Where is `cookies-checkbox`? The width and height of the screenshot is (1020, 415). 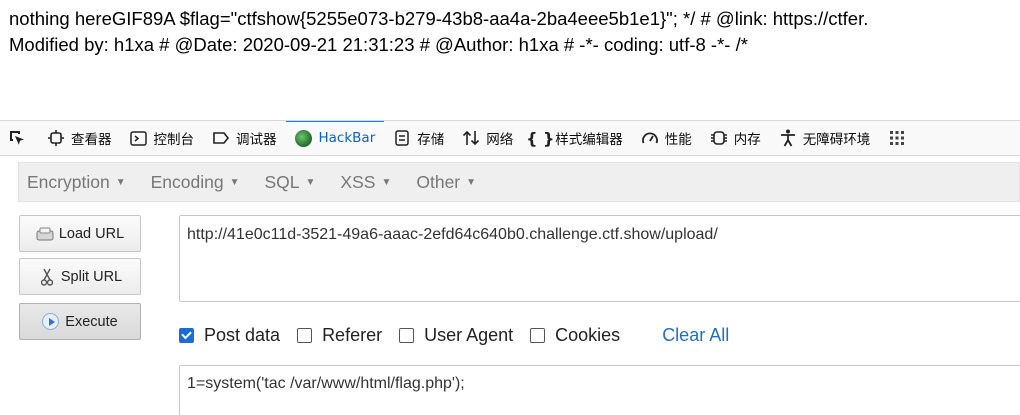
cookies-checkbox is located at coordinates (538, 335).